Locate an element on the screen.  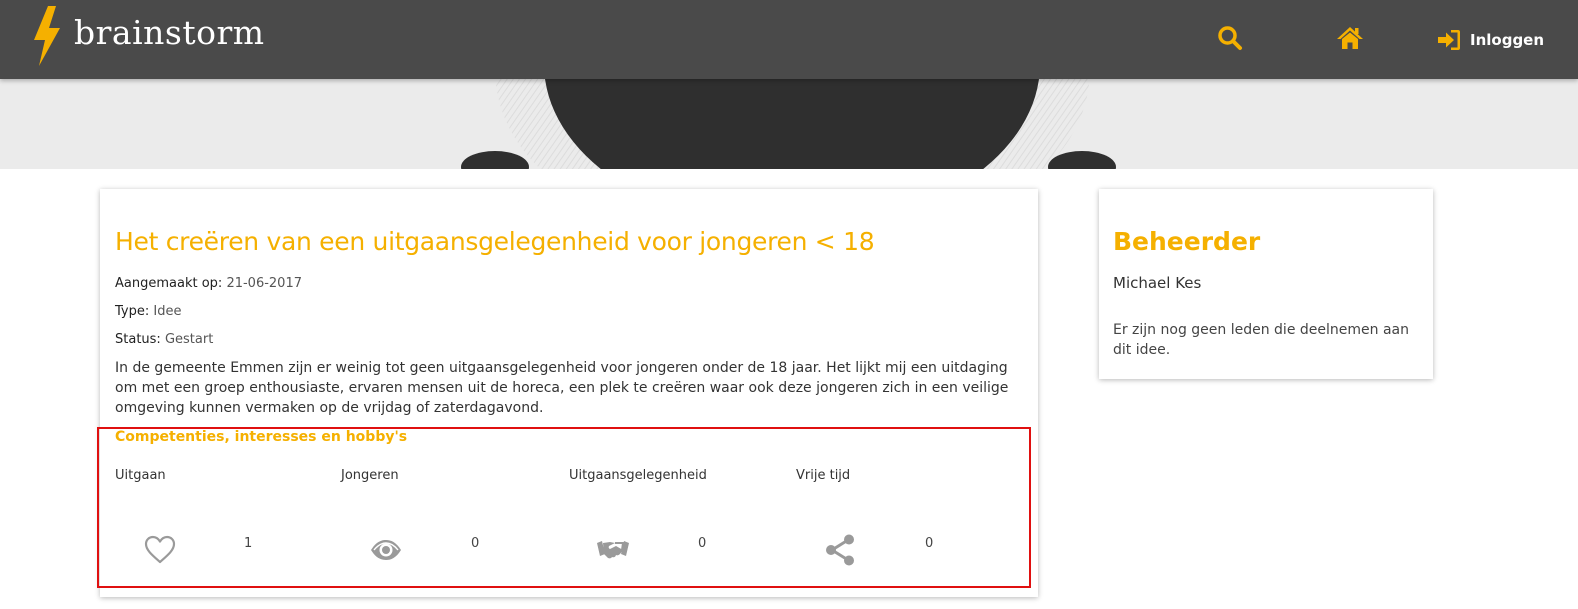
heart-icon is located at coordinates (160, 549).